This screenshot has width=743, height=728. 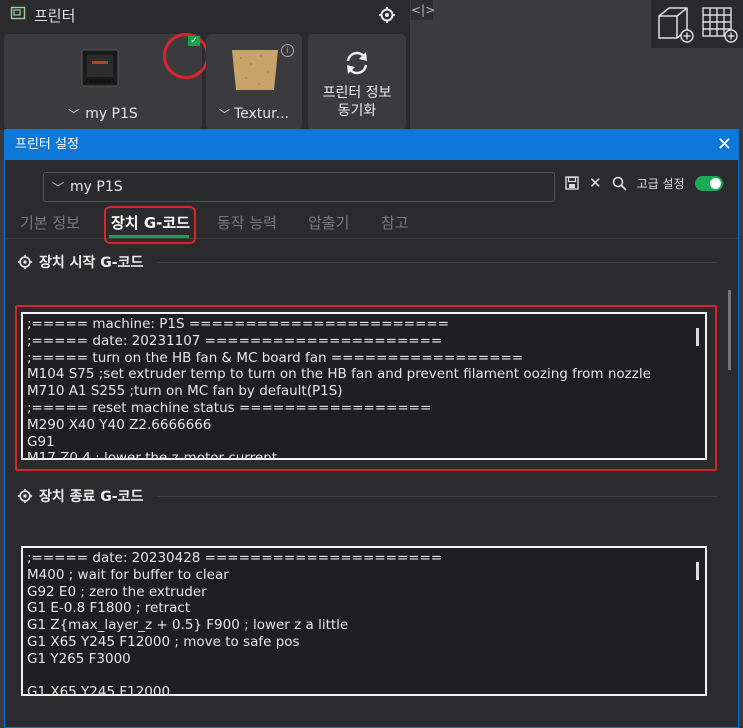 What do you see at coordinates (55, 15) in the screenshot?
I see `printer-title: 프린터` at bounding box center [55, 15].